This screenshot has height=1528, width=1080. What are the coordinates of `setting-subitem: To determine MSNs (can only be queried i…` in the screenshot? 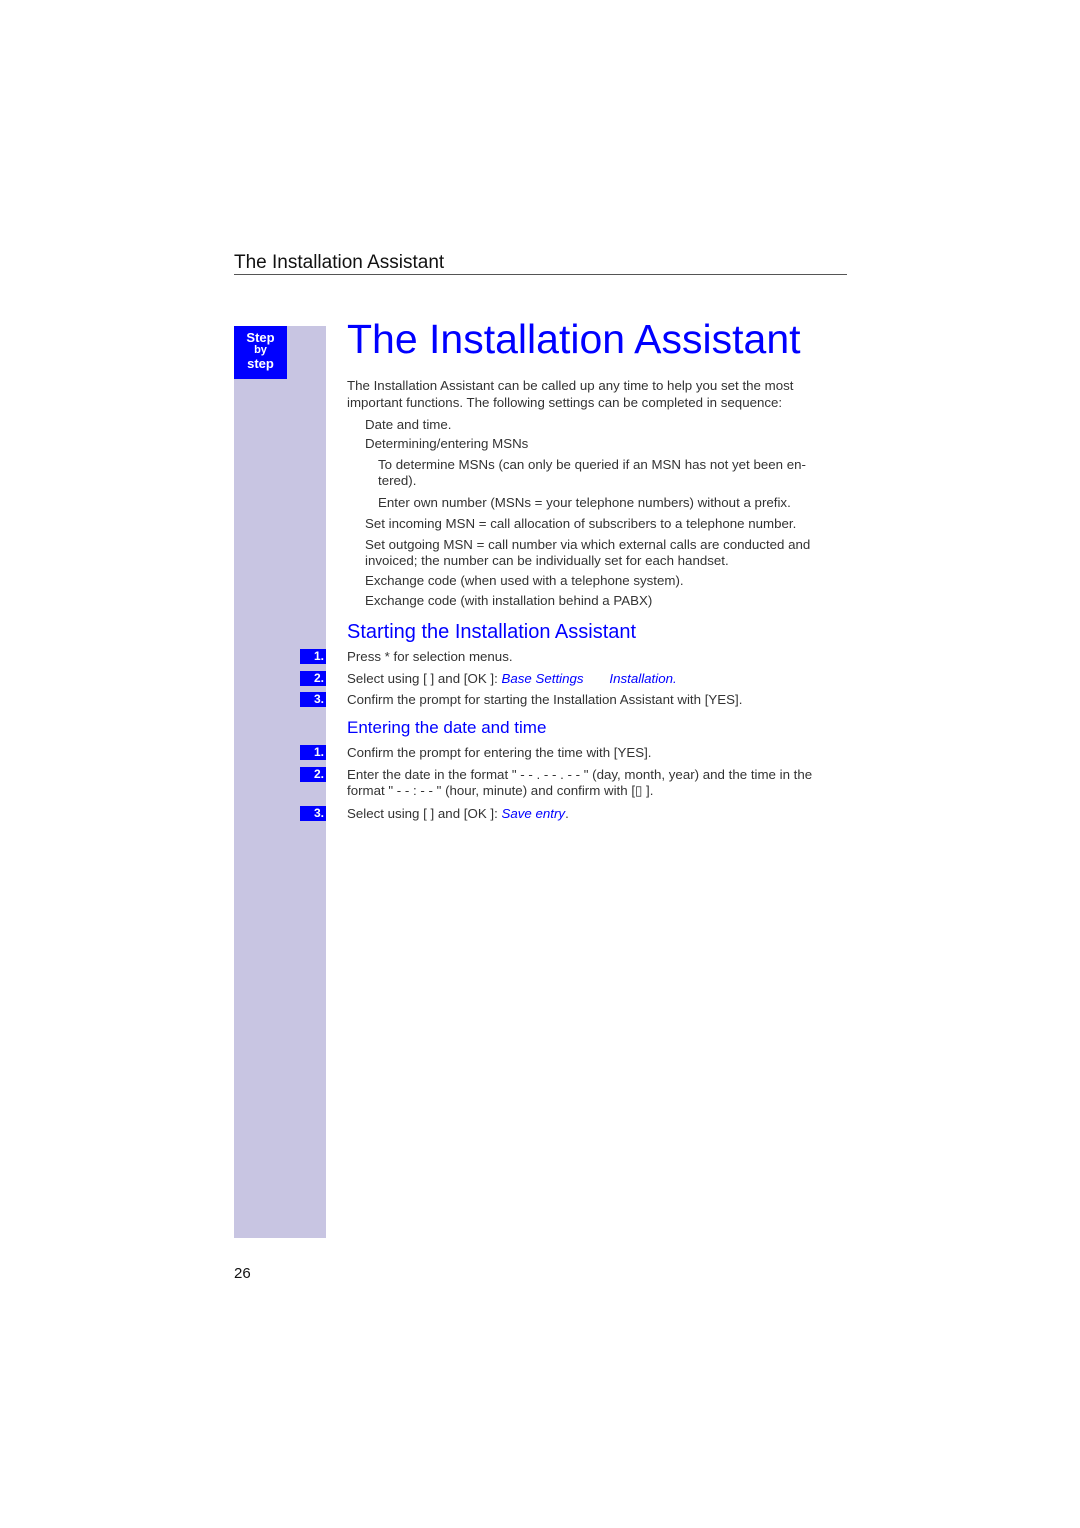 It's located at (592, 464).